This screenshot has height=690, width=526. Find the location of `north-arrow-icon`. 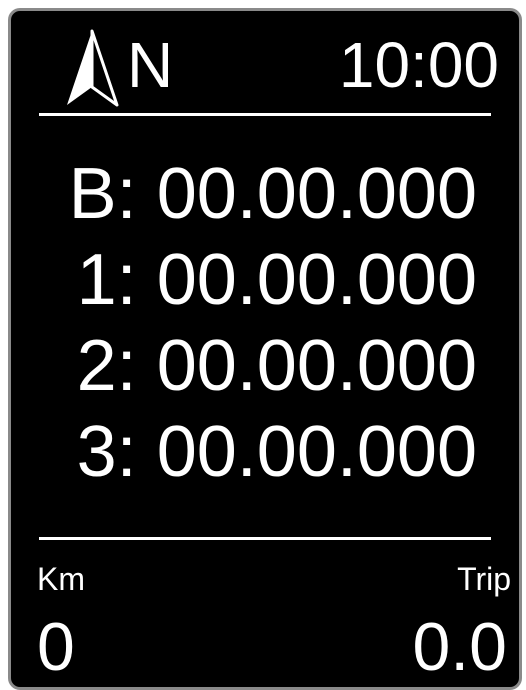

north-arrow-icon is located at coordinates (93, 68).